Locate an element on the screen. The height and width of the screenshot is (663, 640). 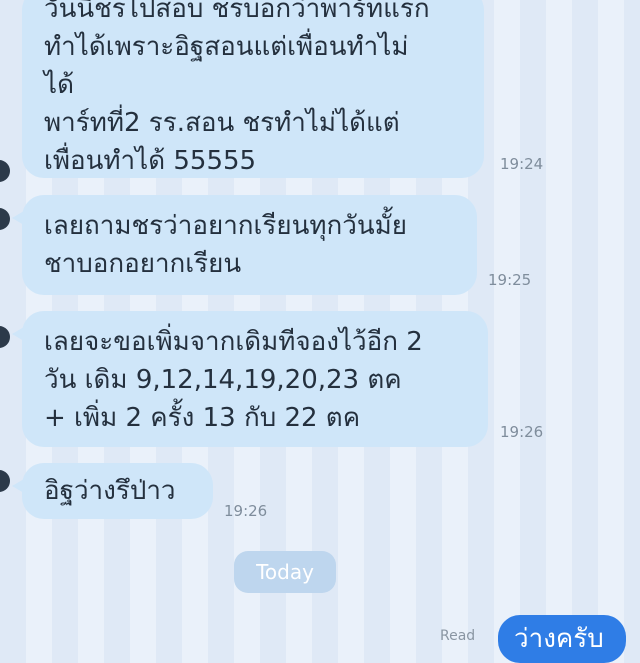
message-bubble: อิฐว่างรึป่าว is located at coordinates (112, 491).